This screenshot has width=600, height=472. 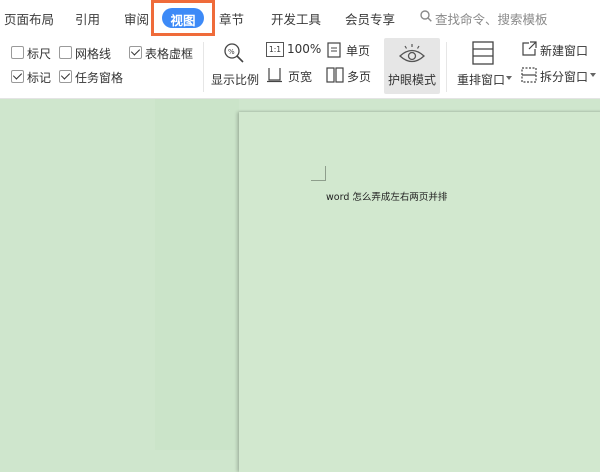 What do you see at coordinates (358, 51) in the screenshot?
I see `single-page-label: 单页` at bounding box center [358, 51].